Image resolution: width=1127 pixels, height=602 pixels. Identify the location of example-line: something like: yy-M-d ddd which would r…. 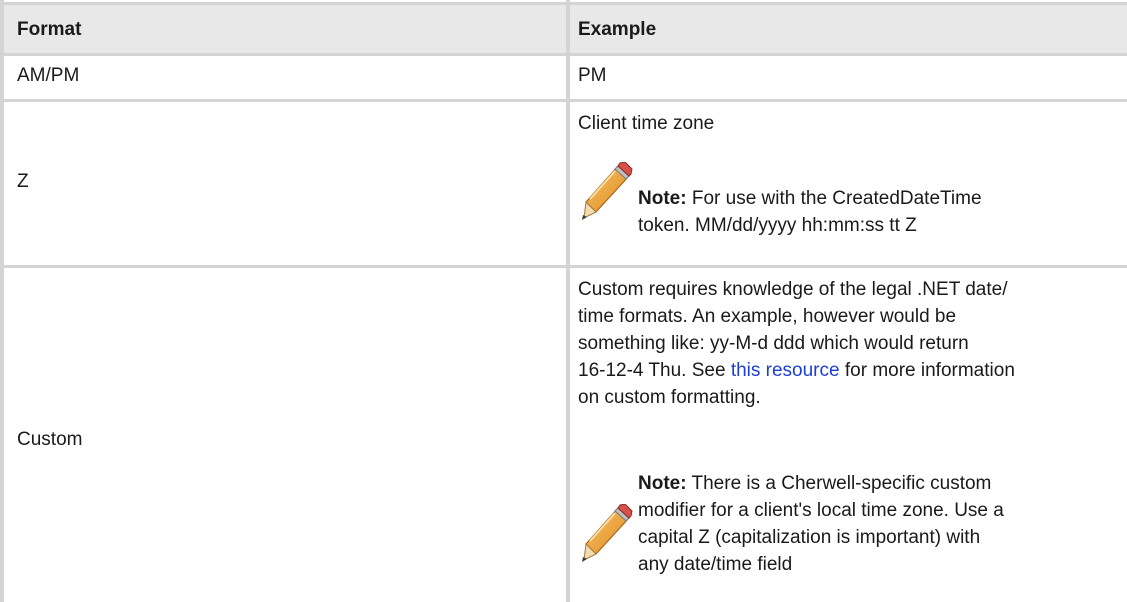
(773, 343).